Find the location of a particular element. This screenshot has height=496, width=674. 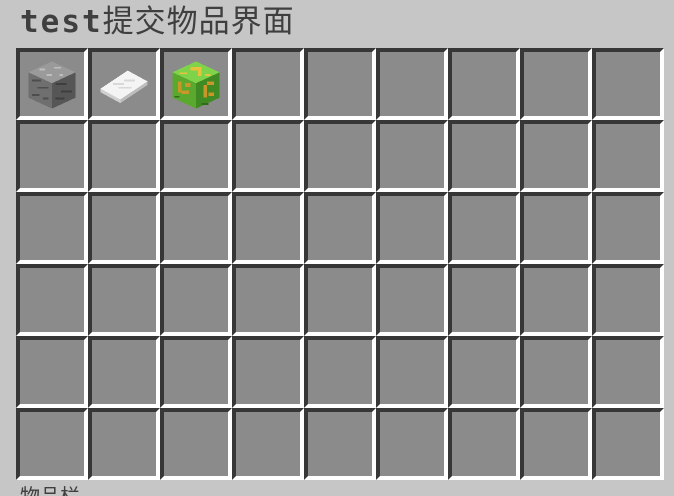

inventory-slot-r6-c8 is located at coordinates (556, 444).